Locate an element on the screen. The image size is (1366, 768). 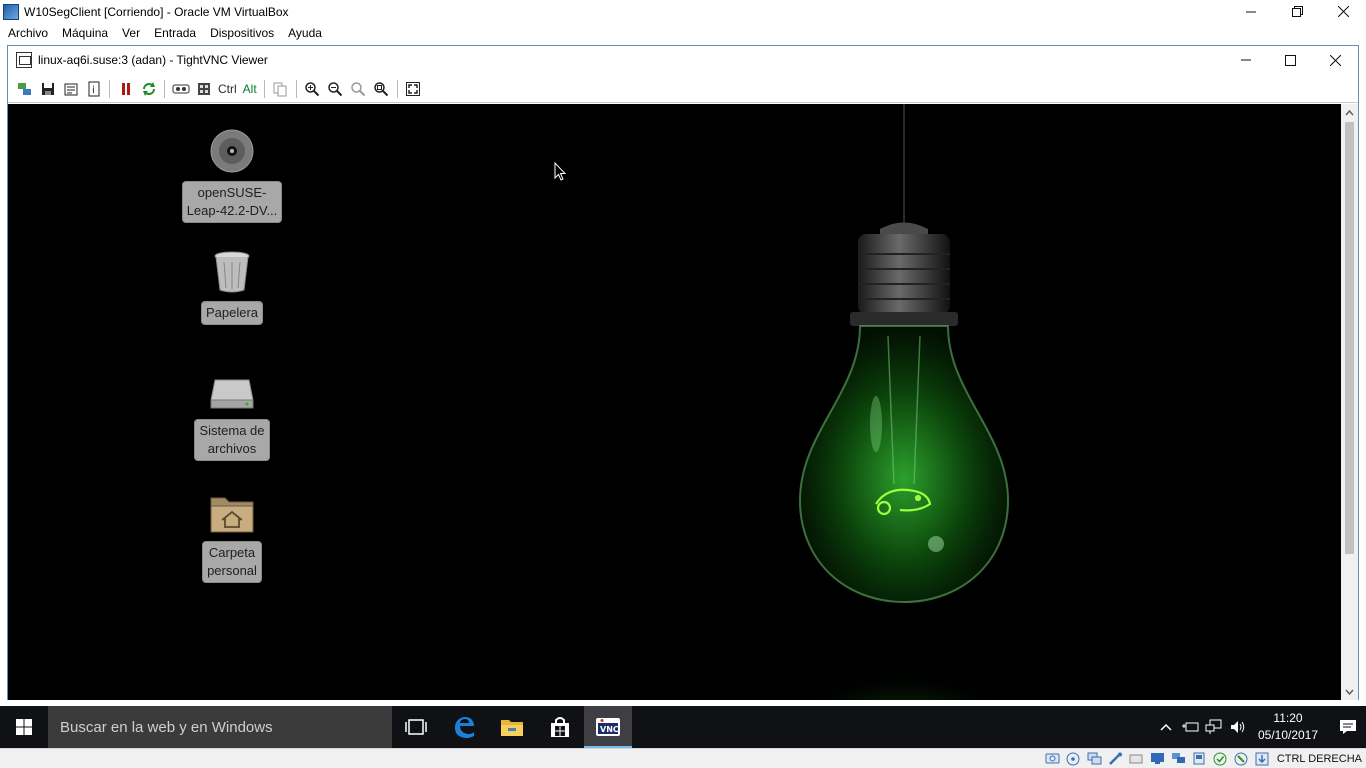
network-status-icon is located at coordinates (1115, 759).